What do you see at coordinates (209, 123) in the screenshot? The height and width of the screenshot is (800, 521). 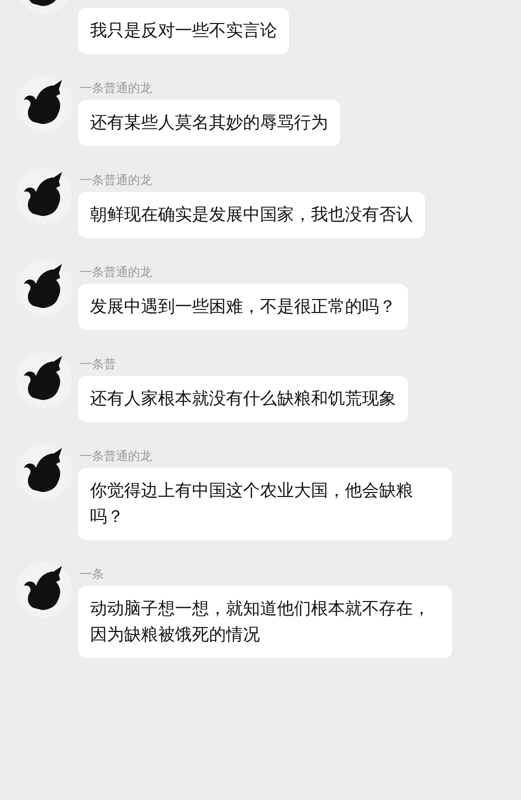 I see `message-bubble: 还有某些人莫名其妙的辱骂行为` at bounding box center [209, 123].